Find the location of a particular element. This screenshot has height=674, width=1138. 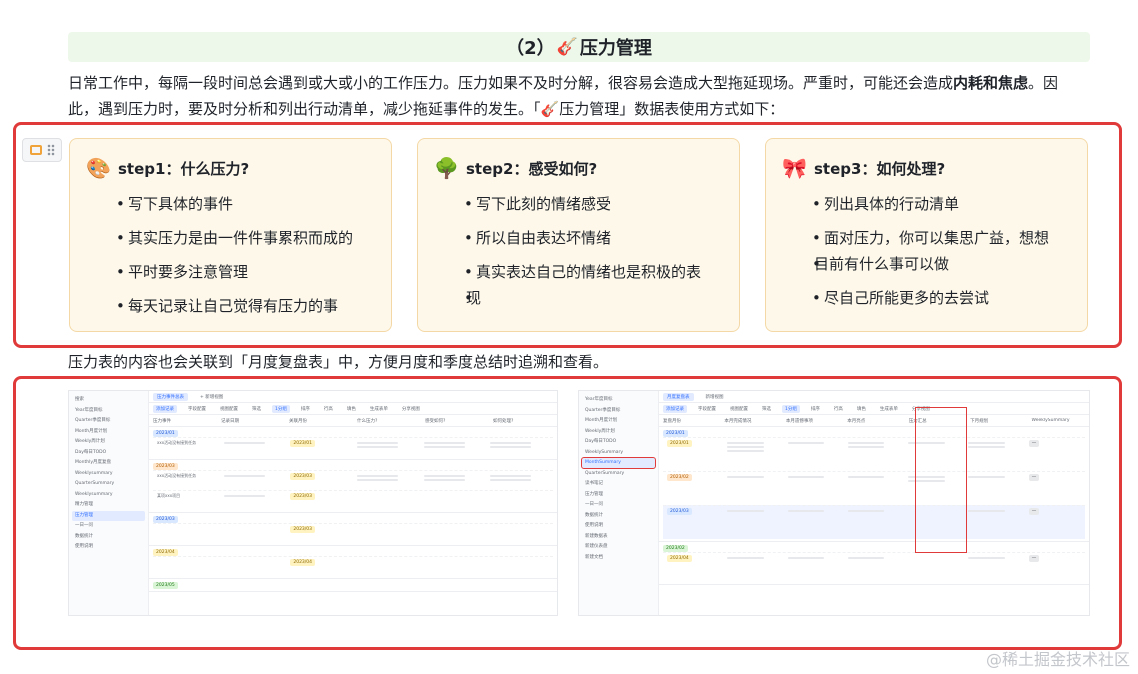

table-group: 2023/01 xxx活动没有接到任务 2023/01 is located at coordinates (353, 443).